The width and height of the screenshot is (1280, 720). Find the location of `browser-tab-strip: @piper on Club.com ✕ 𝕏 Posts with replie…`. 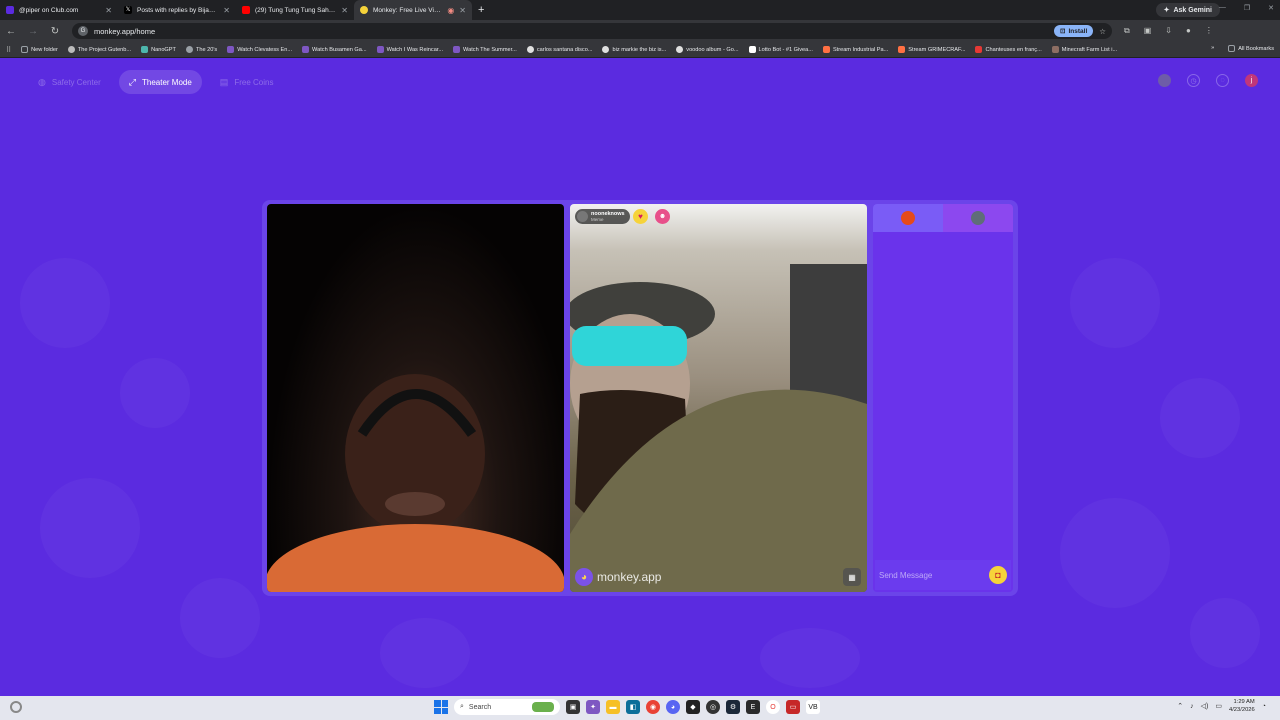

browser-tab-strip: @piper on Club.com ✕ 𝕏 Posts with replie… is located at coordinates (640, 10).